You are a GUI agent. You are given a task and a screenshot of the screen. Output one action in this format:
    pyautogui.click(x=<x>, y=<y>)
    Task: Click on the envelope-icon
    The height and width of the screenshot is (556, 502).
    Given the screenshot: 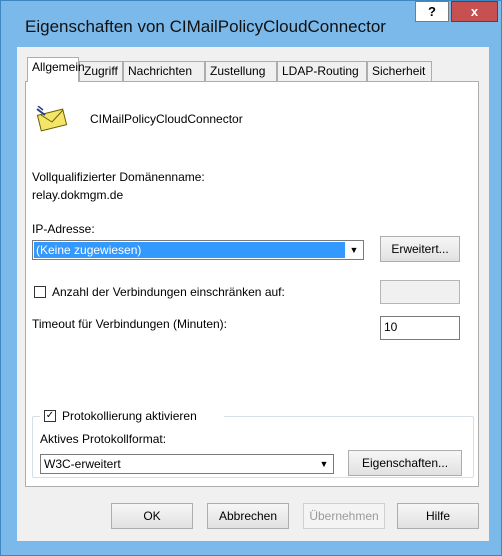 What is the action you would take?
    pyautogui.click(x=52, y=119)
    